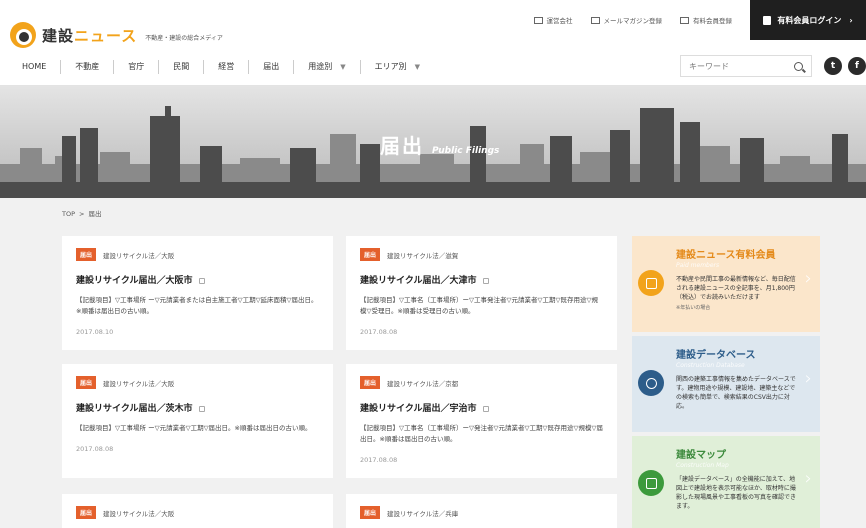  I want to click on nav-real-estate: 不動産, so click(88, 67).